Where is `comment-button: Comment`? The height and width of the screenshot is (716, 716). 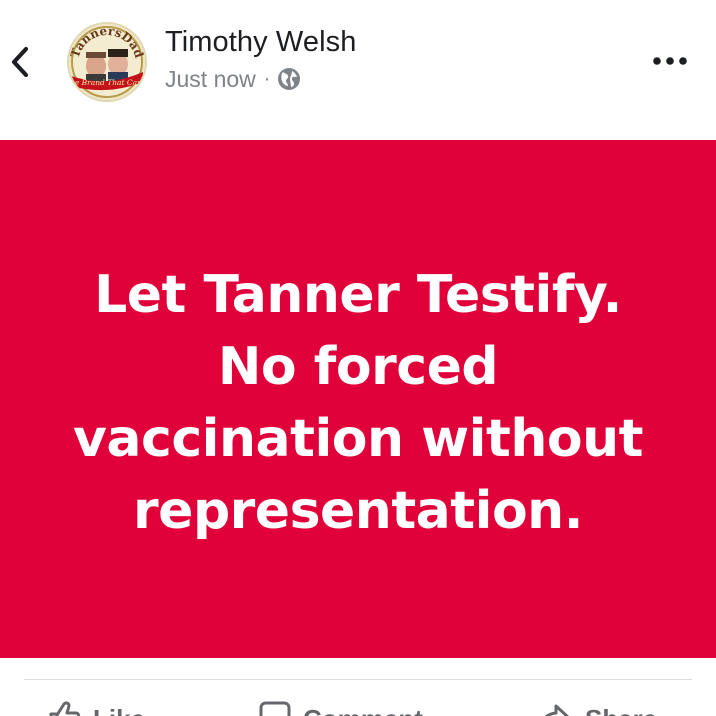
comment-button: Comment is located at coordinates (339, 703).